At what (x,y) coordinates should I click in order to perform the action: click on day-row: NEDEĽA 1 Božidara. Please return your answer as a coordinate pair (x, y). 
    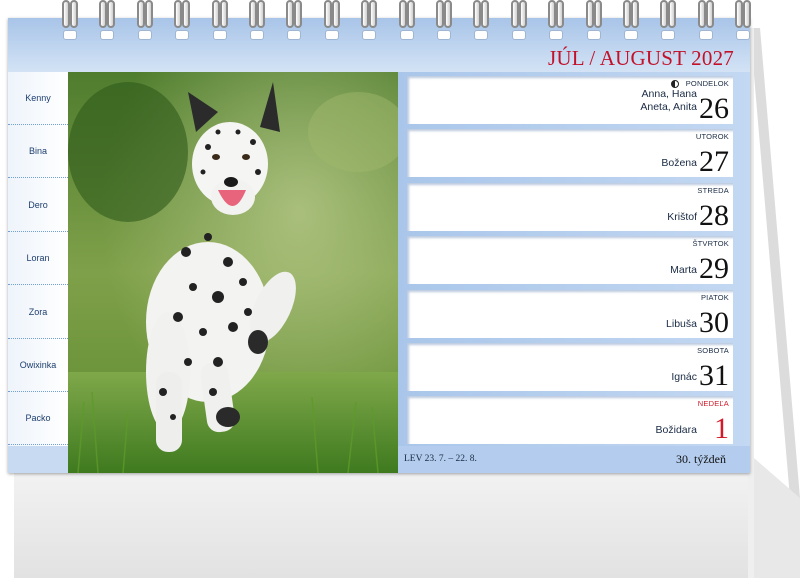
    Looking at the image, I should click on (570, 421).